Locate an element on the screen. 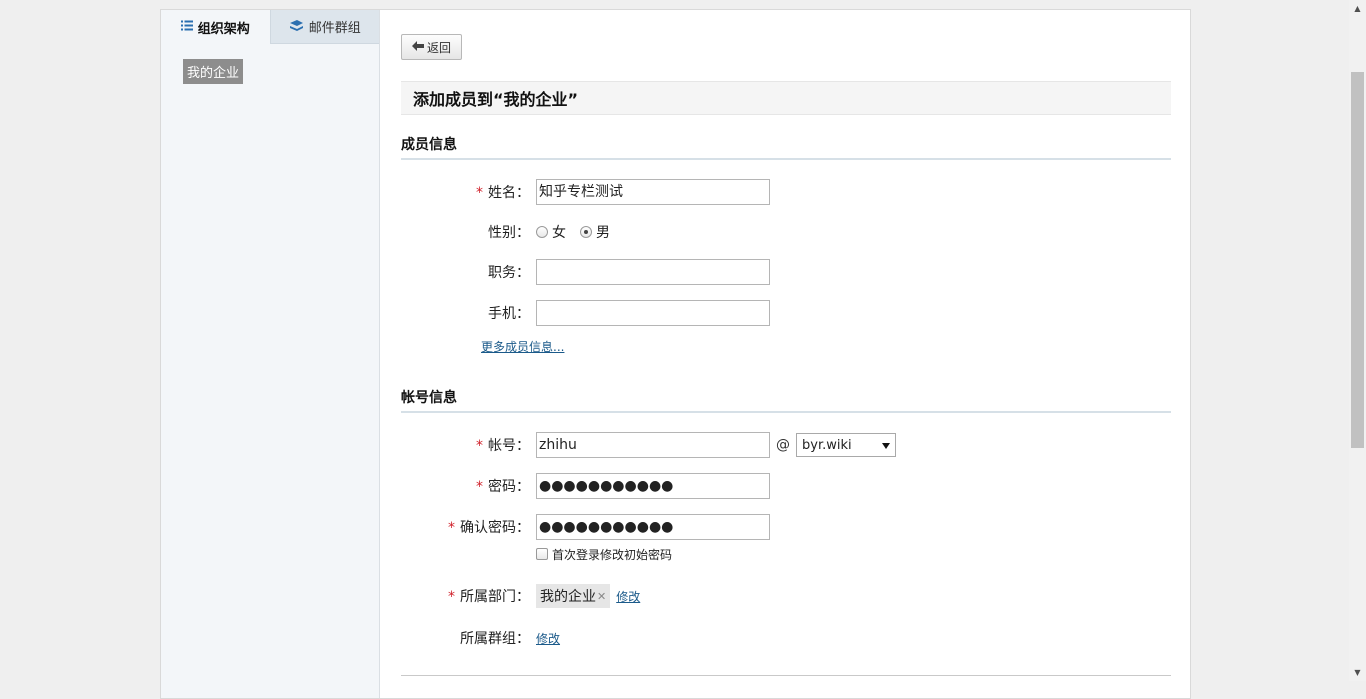 This screenshot has height=699, width=1366. arrow-left-icon is located at coordinates (417, 47).